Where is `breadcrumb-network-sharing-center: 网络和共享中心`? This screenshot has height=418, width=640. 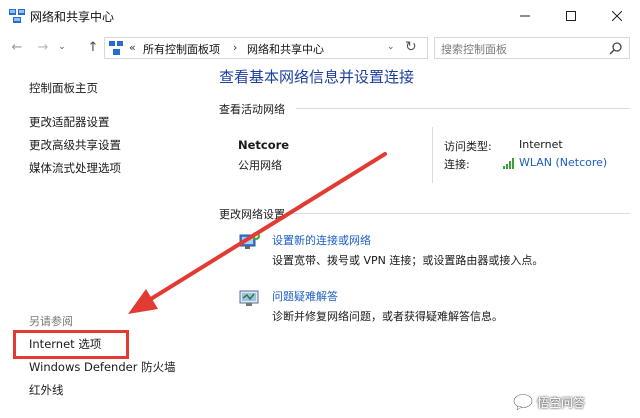 breadcrumb-network-sharing-center: 网络和共享中心 is located at coordinates (285, 49).